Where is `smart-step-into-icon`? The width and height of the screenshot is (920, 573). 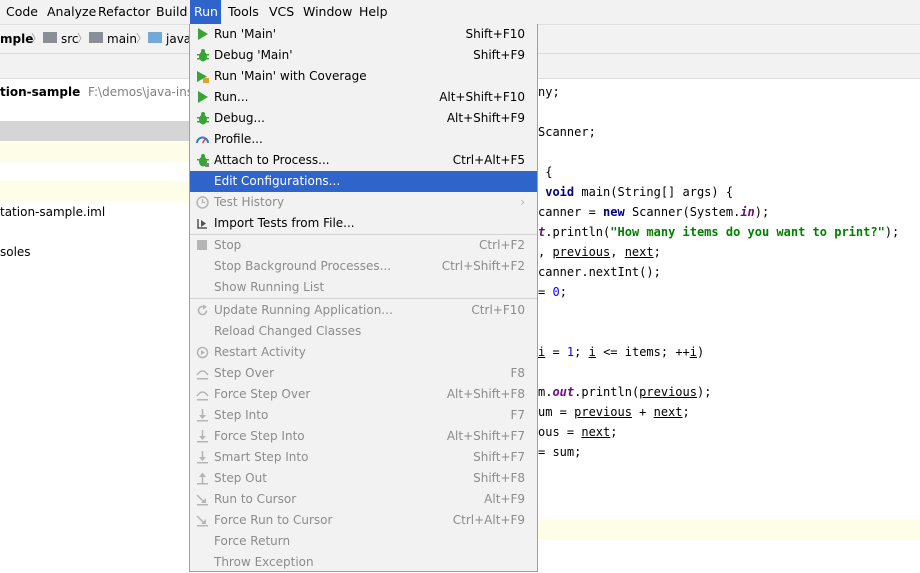 smart-step-into-icon is located at coordinates (202, 457).